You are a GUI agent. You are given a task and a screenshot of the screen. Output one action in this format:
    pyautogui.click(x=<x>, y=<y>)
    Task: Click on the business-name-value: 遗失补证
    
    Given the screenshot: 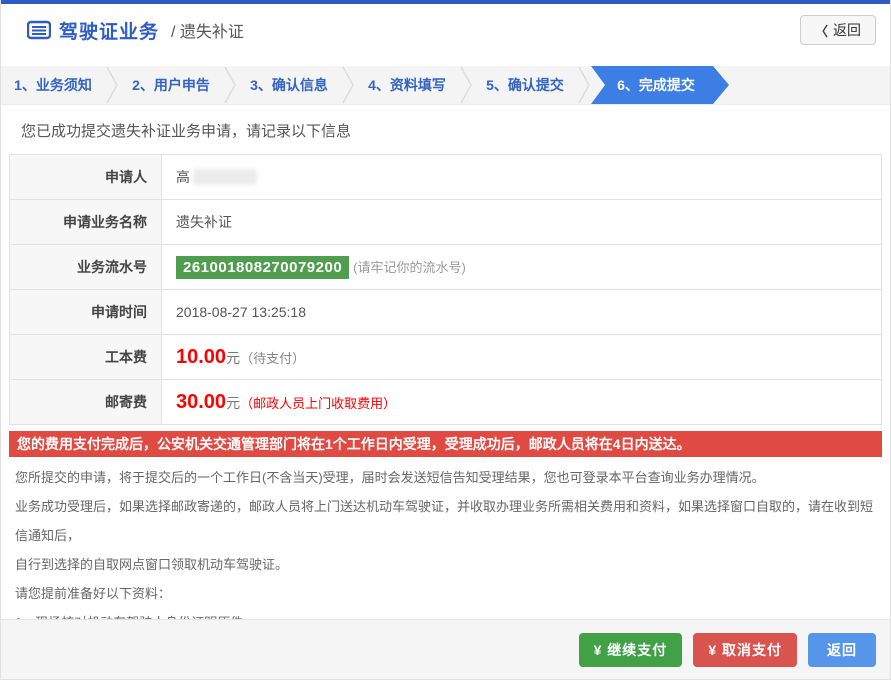 What is the action you would take?
    pyautogui.click(x=521, y=222)
    